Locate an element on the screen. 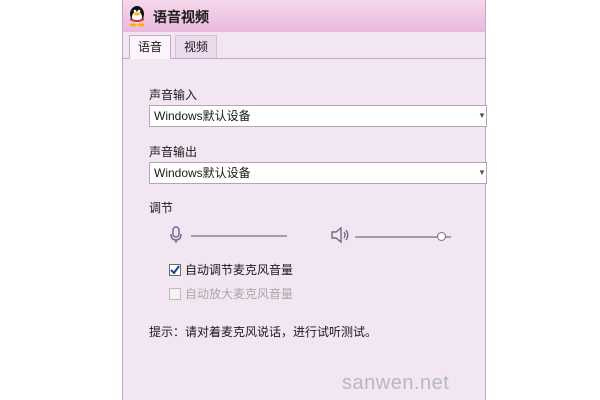 The width and height of the screenshot is (600, 400). watermark: sanwen.net is located at coordinates (396, 383).